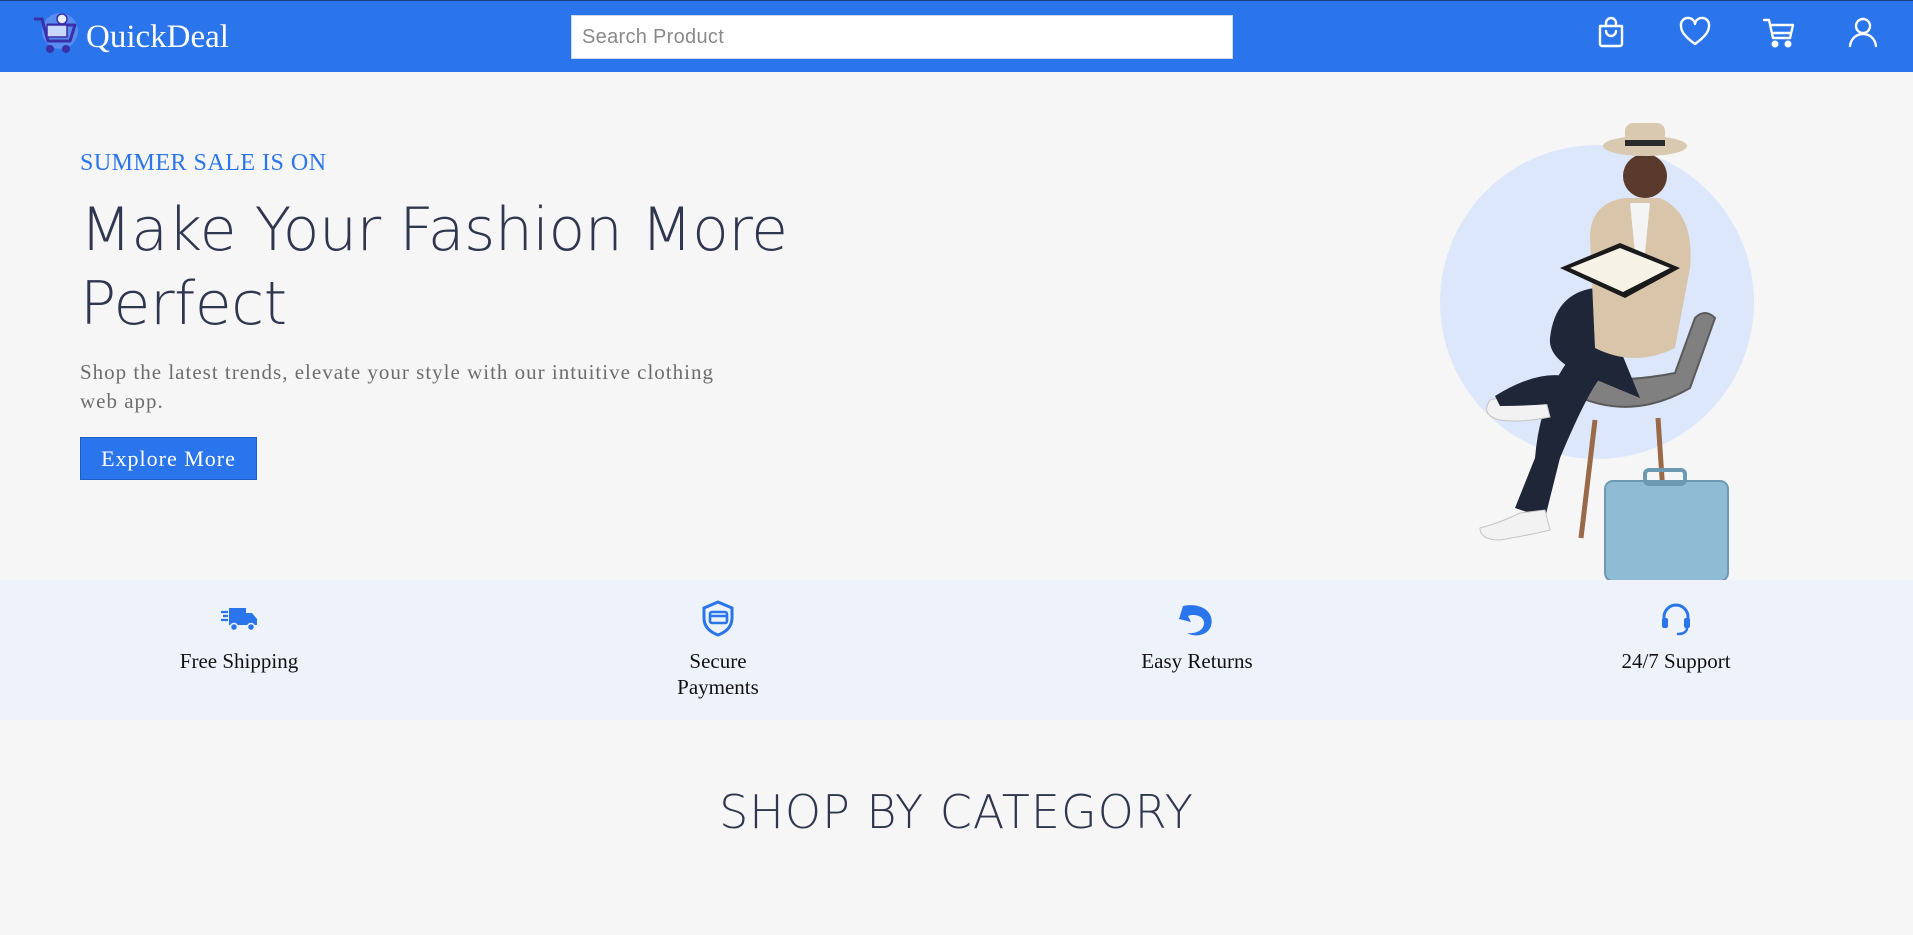 The height and width of the screenshot is (935, 1913). I want to click on feature-secure-payments: Secure Payments, so click(718, 640).